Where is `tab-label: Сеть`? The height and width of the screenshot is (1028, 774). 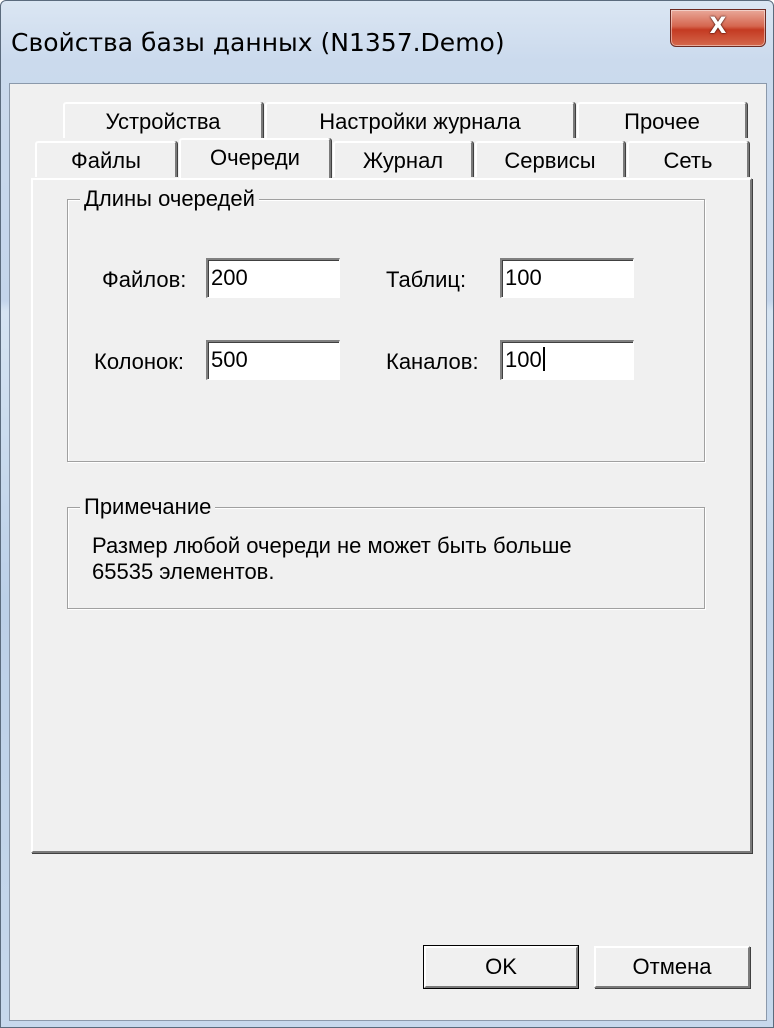
tab-label: Сеть is located at coordinates (688, 160).